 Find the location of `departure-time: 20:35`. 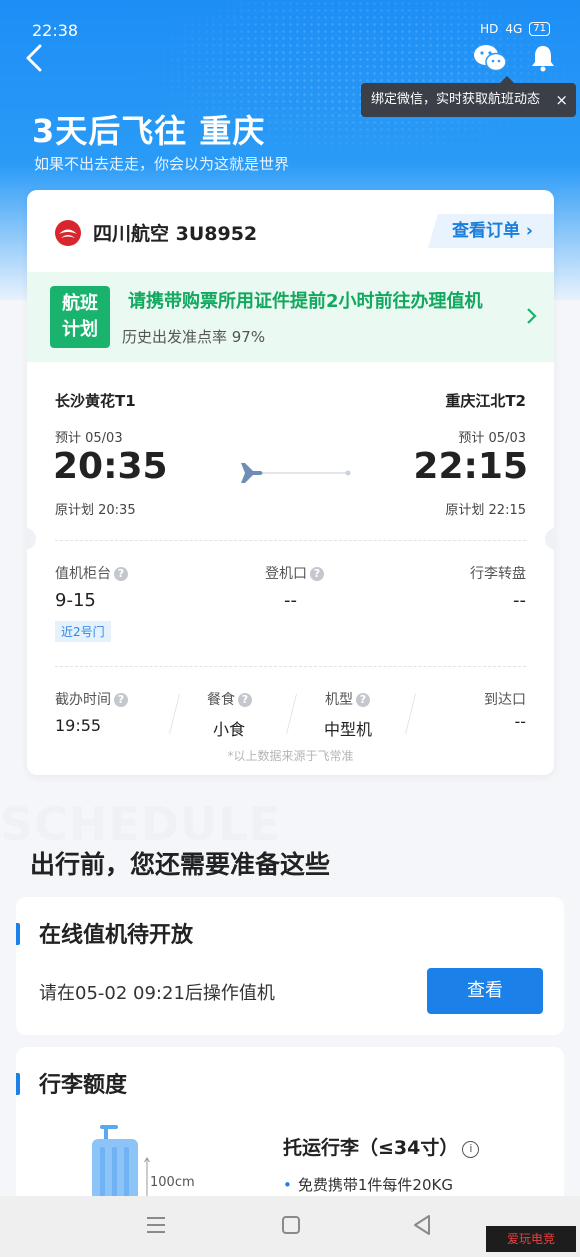

departure-time: 20:35 is located at coordinates (110, 466).